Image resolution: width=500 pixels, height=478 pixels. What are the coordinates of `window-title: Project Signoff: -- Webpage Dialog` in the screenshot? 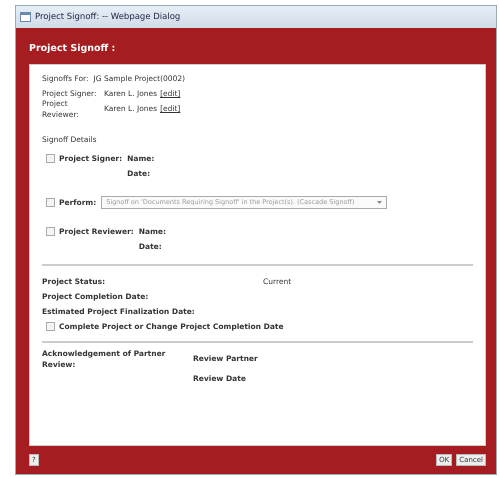 It's located at (107, 17).